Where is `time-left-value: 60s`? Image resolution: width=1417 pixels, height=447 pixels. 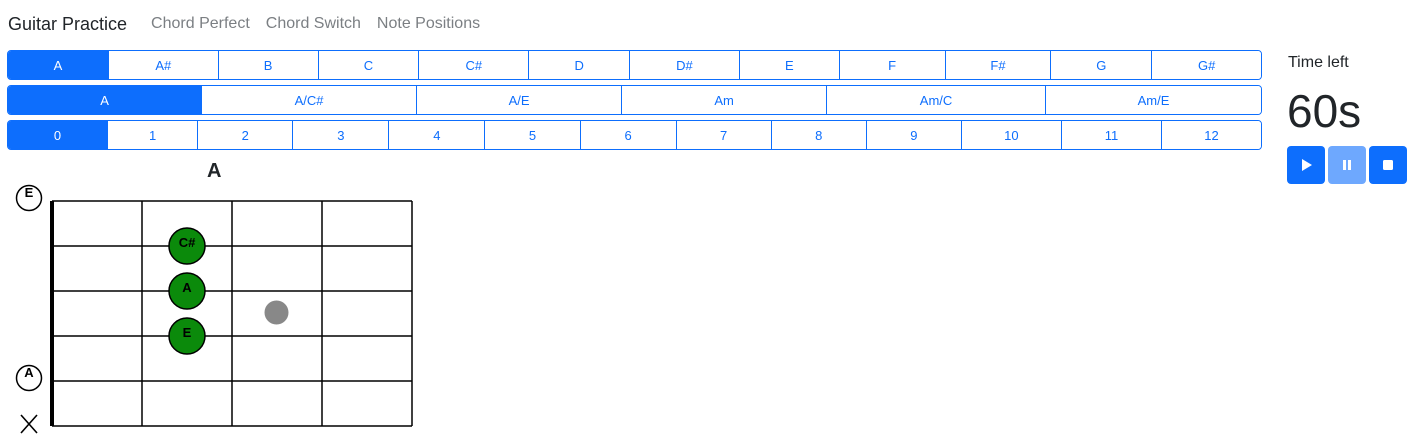
time-left-value: 60s is located at coordinates (1324, 111).